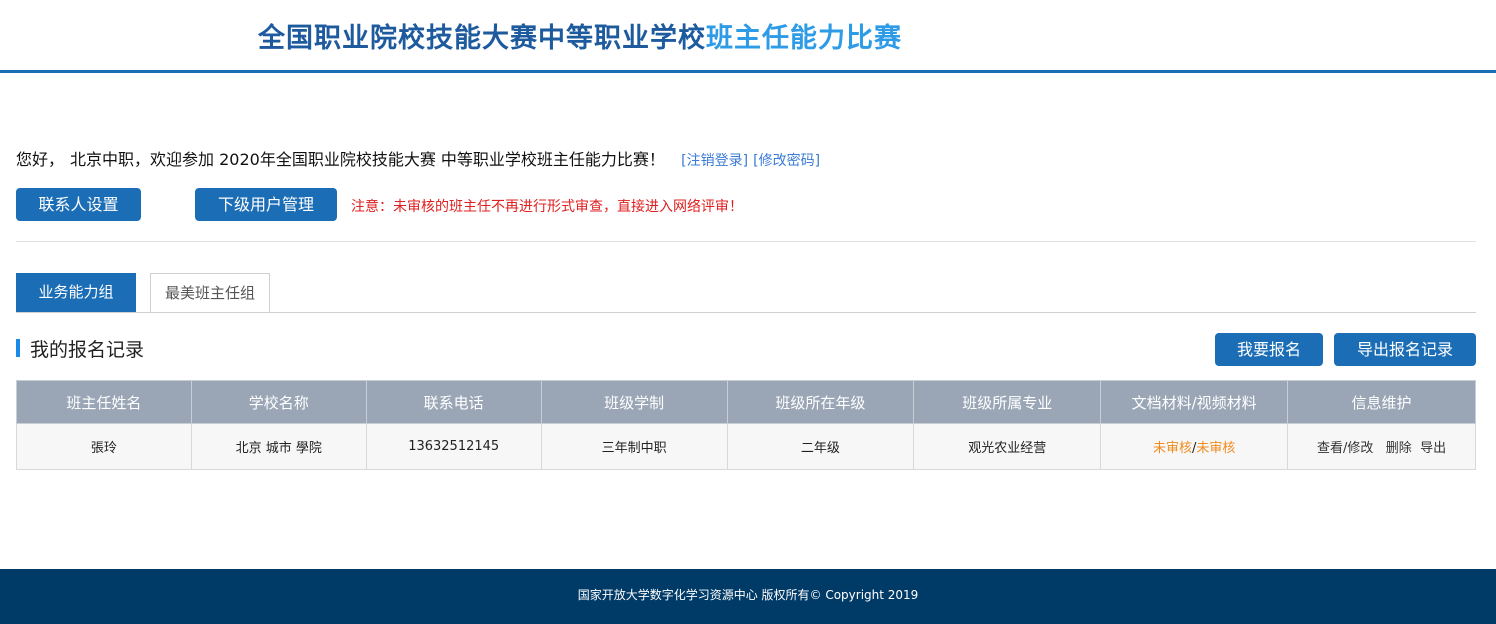  What do you see at coordinates (104, 446) in the screenshot?
I see `cell-teacher-name: 張玲` at bounding box center [104, 446].